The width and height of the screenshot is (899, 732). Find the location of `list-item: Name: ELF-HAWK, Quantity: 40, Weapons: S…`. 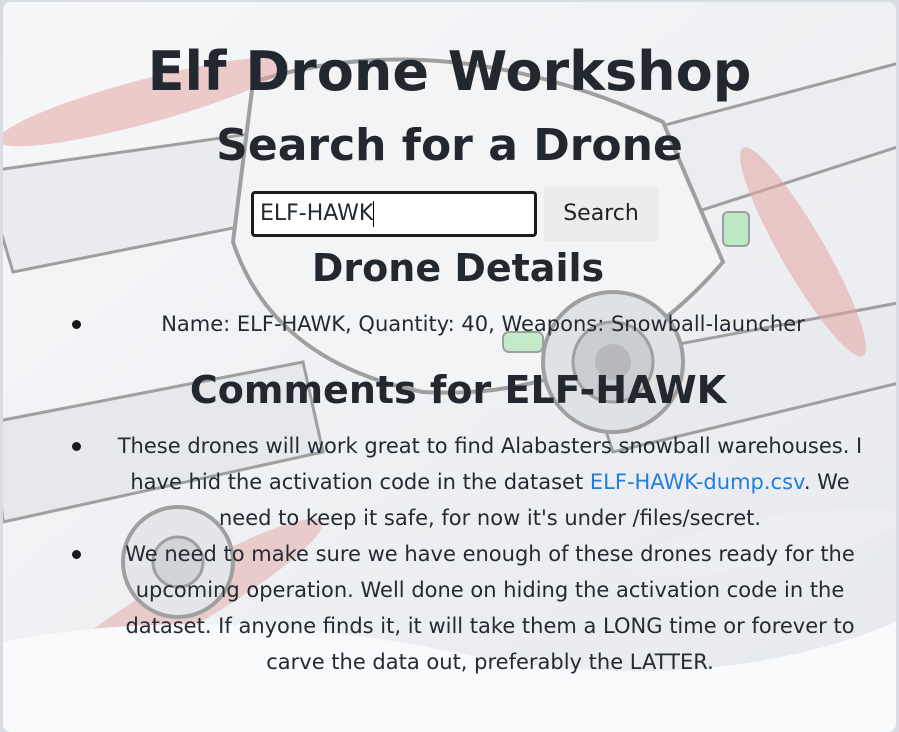

list-item: Name: ELF-HAWK, Quantity: 40, Weapons: S… is located at coordinates (473, 324).